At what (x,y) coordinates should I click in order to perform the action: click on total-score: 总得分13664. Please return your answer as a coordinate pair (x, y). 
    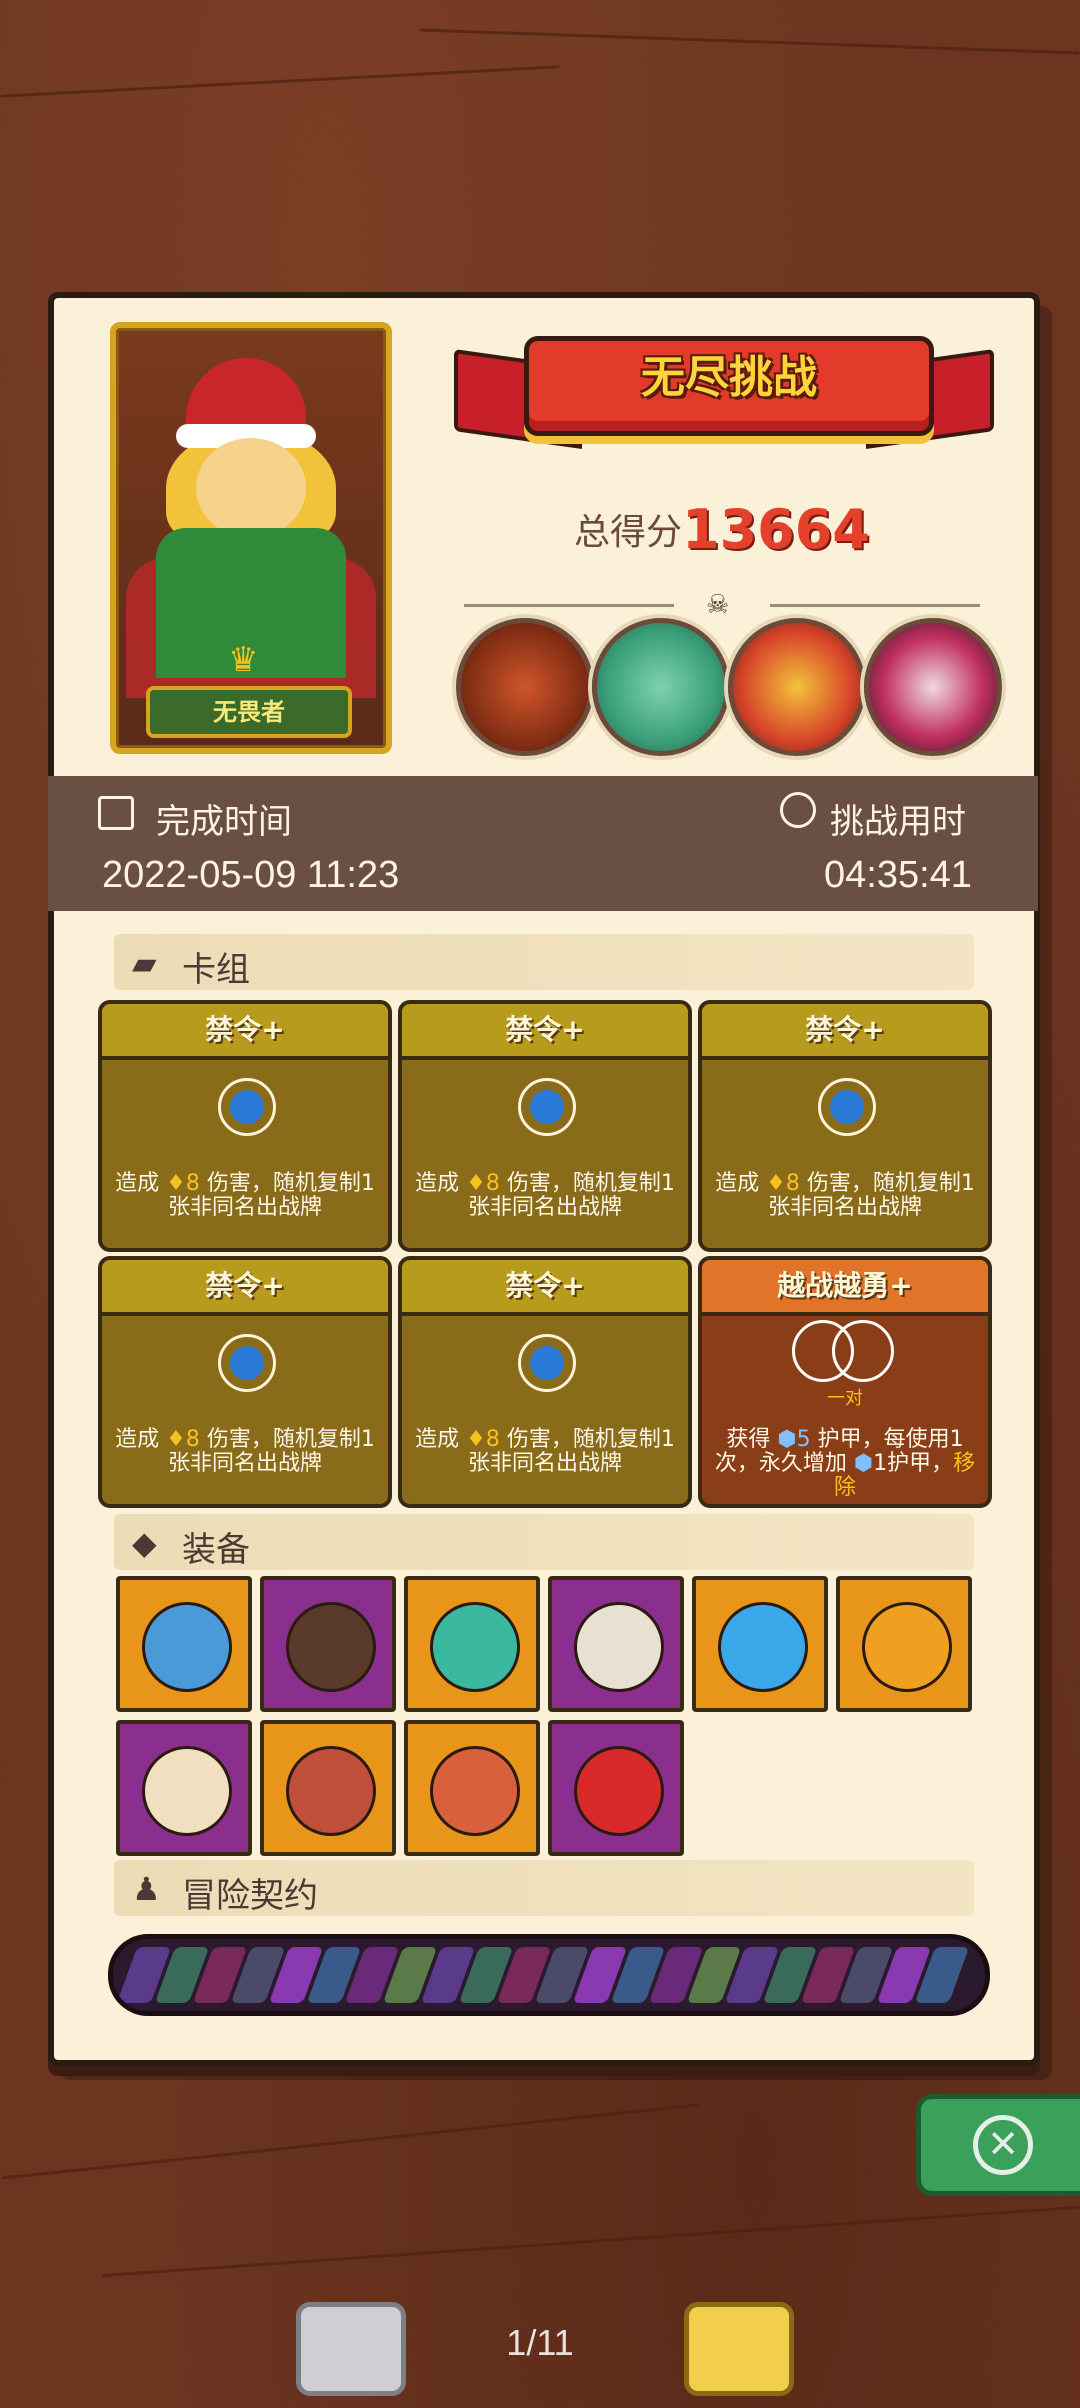
    Looking at the image, I should click on (722, 529).